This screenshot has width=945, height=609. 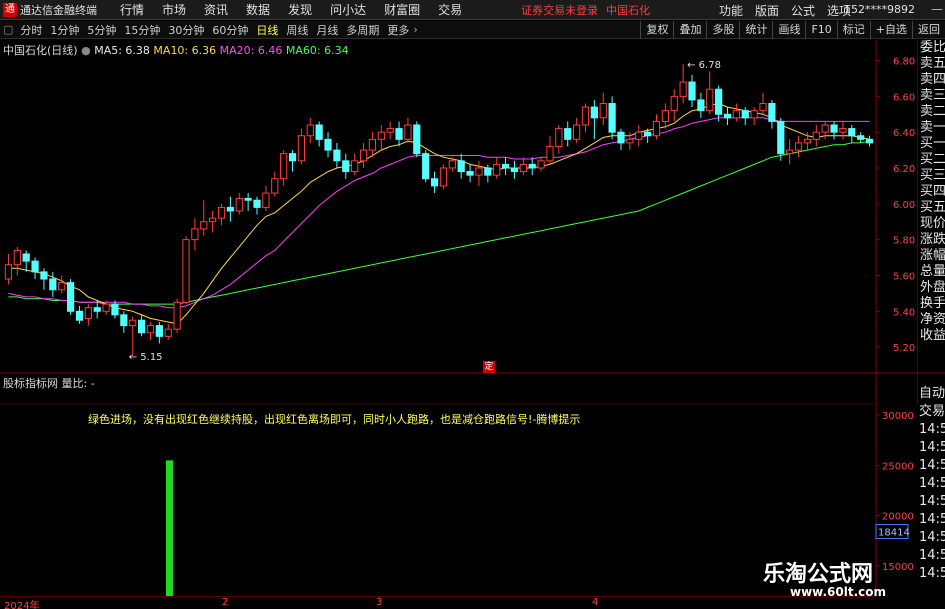 What do you see at coordinates (402, 9) in the screenshot?
I see `menu-item-wealth: 财富圈` at bounding box center [402, 9].